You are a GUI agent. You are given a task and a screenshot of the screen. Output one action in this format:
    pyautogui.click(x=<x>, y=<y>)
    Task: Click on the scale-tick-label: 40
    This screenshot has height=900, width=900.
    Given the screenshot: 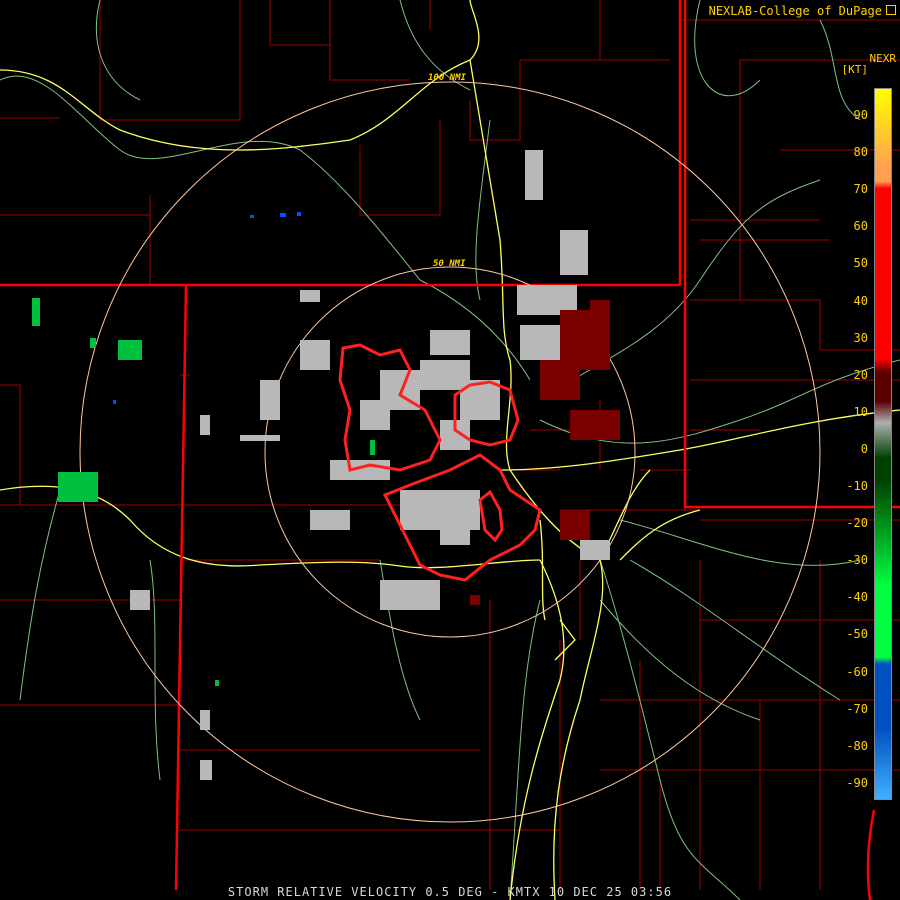 What is the action you would take?
    pyautogui.click(x=860, y=300)
    